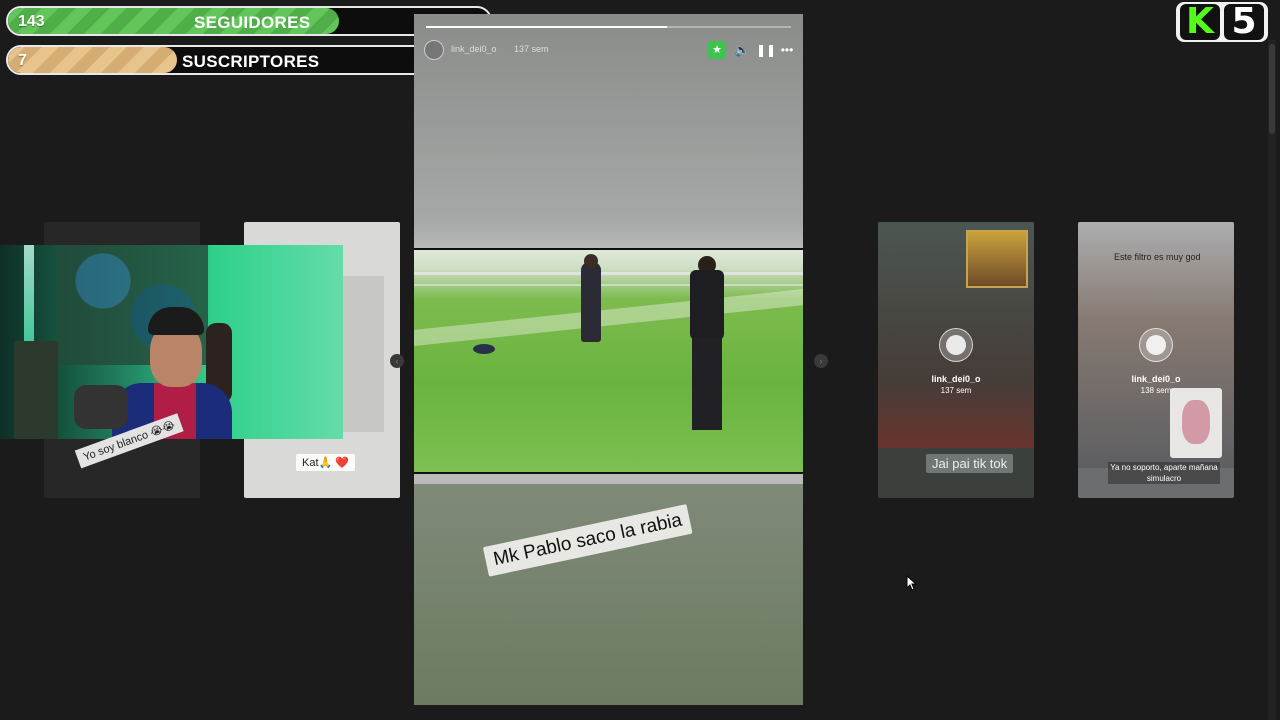 Image resolution: width=1280 pixels, height=720 pixels. Describe the element at coordinates (707, 305) in the screenshot. I see `player-torso` at that location.